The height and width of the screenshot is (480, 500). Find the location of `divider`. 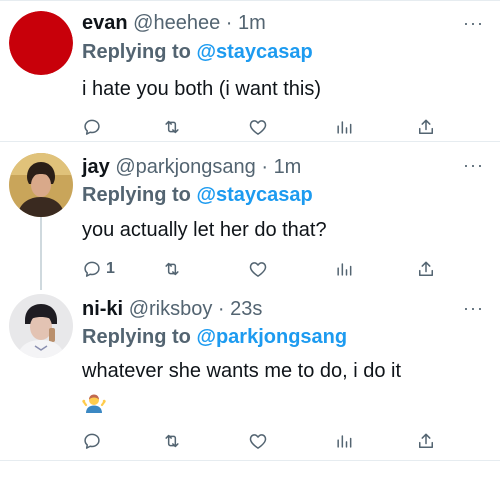

divider is located at coordinates (250, 460).